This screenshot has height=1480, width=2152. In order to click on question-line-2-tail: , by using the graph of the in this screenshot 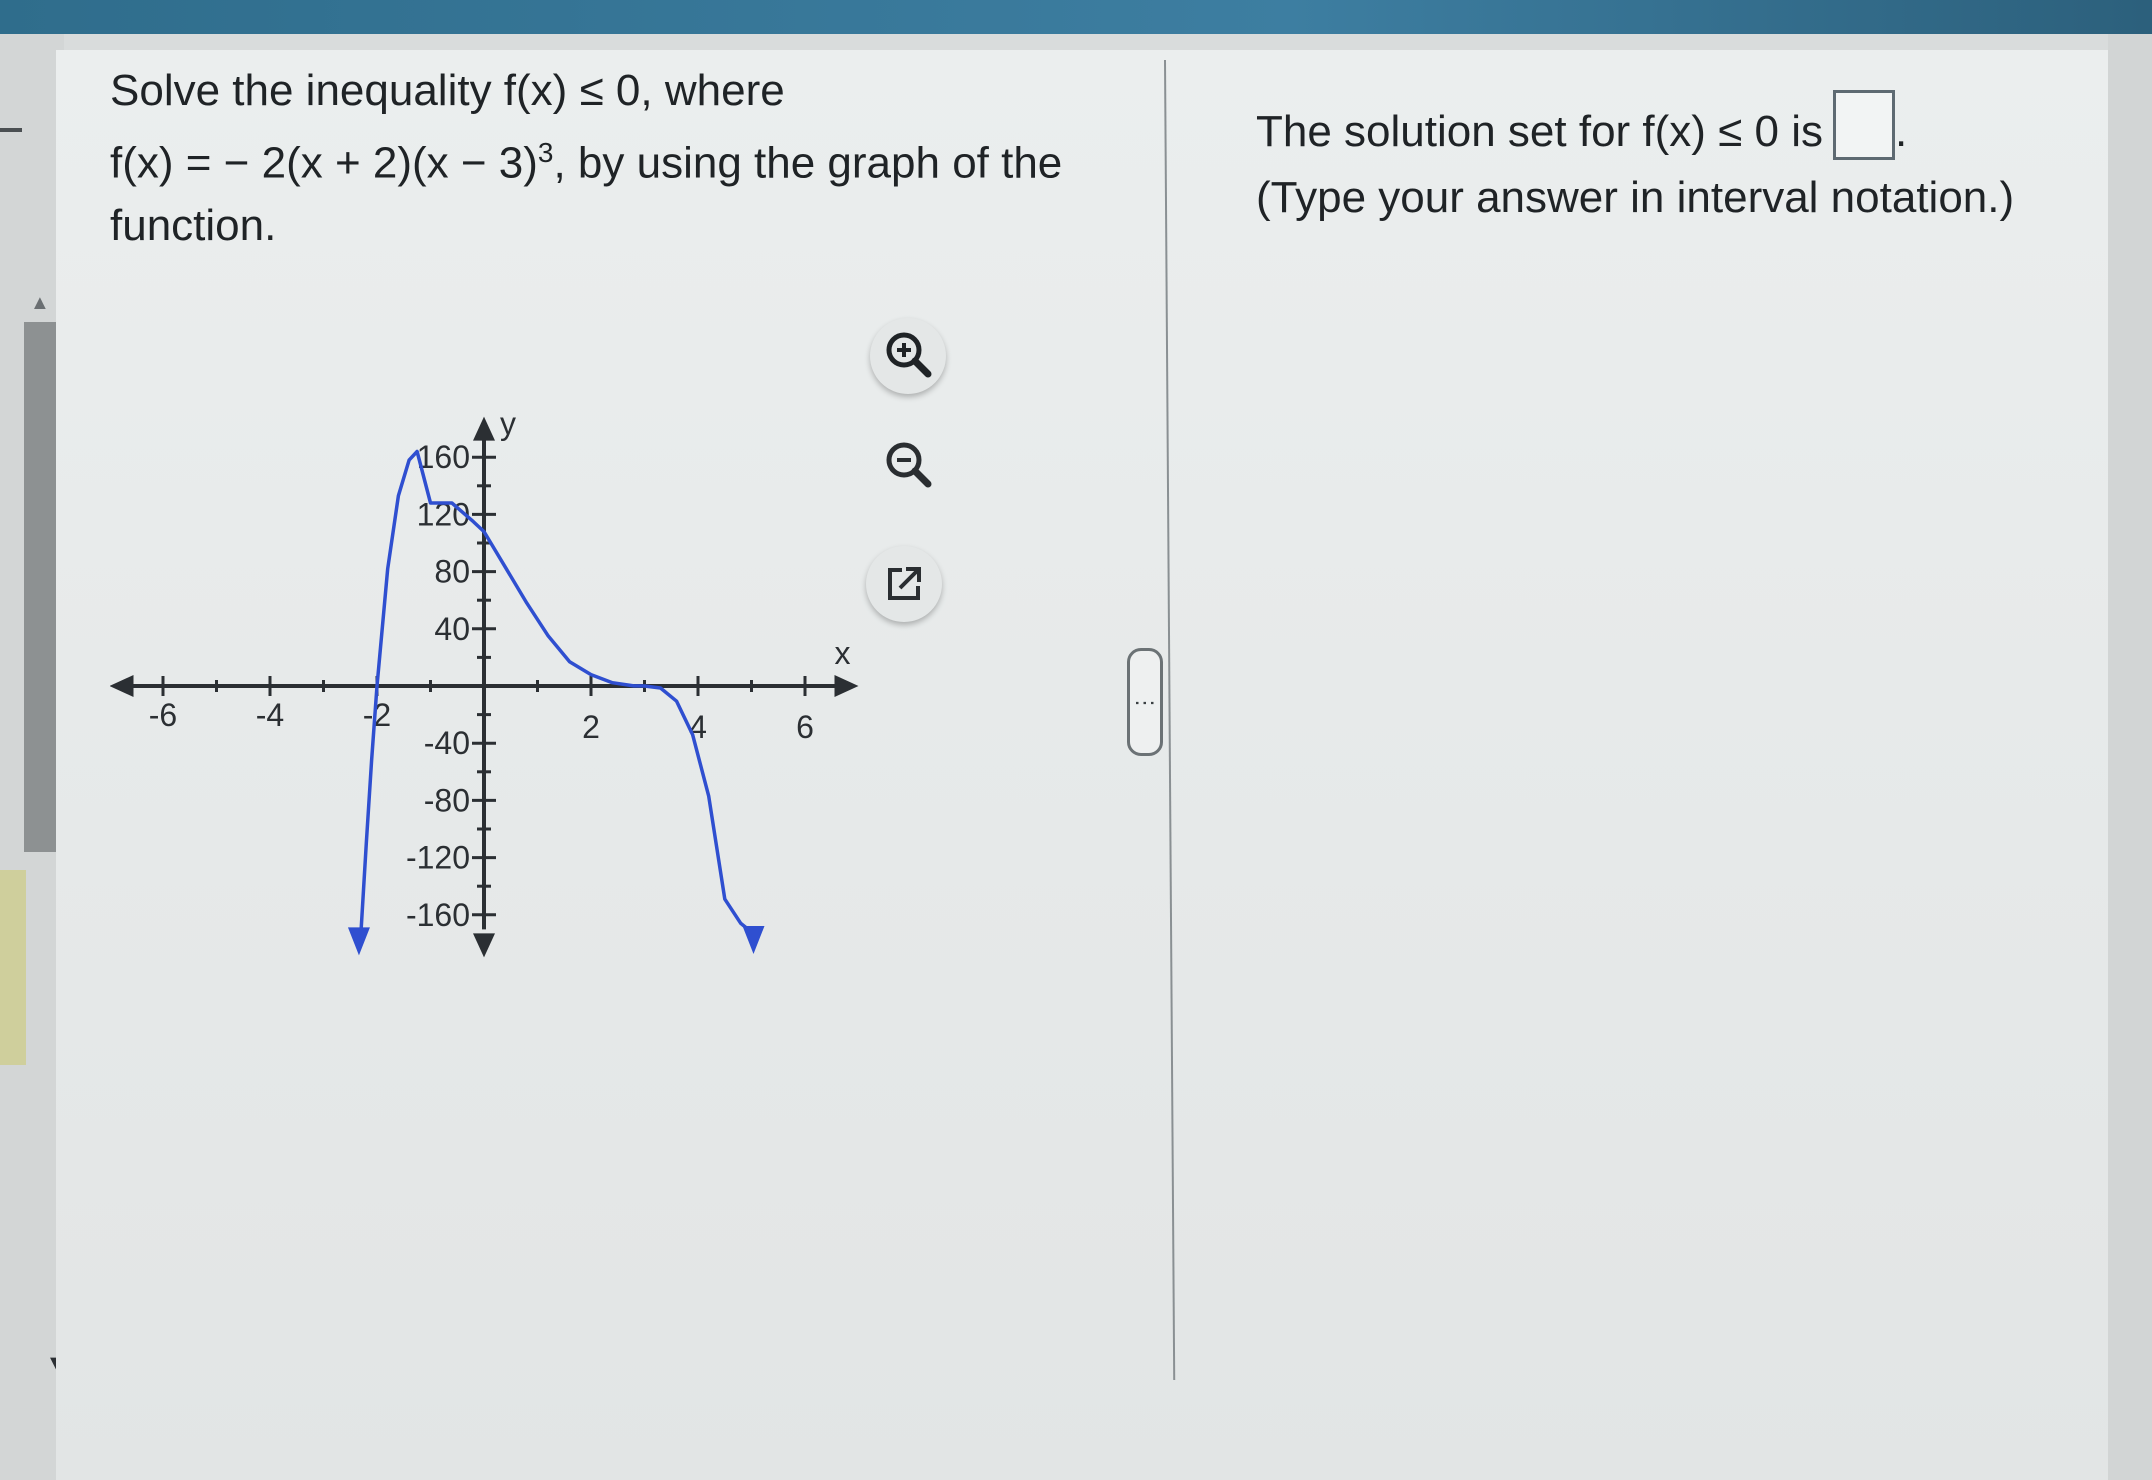, I will do `click(808, 163)`.